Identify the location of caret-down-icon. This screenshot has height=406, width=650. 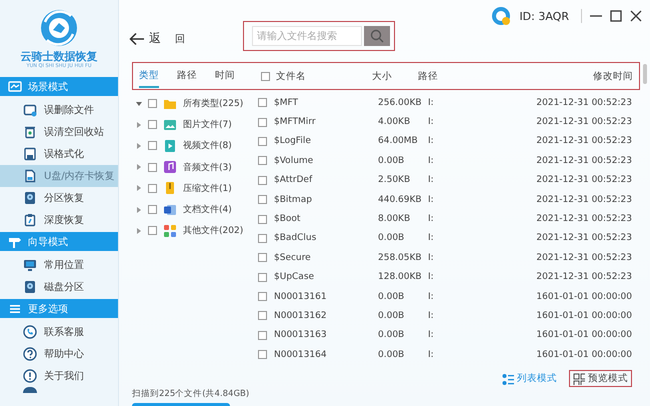
(139, 103).